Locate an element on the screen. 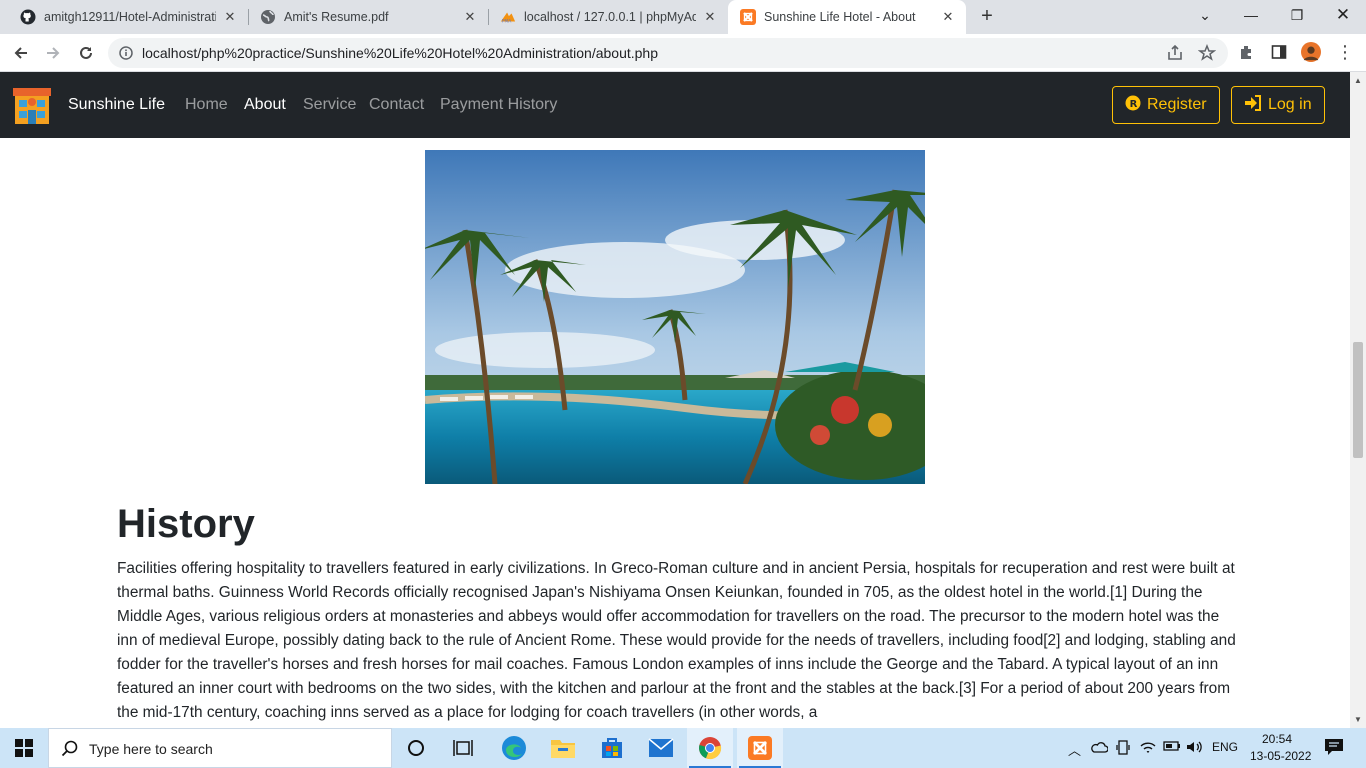  tab-github: amitgh12911/Hotel-Administratio ✕ is located at coordinates (128, 17).